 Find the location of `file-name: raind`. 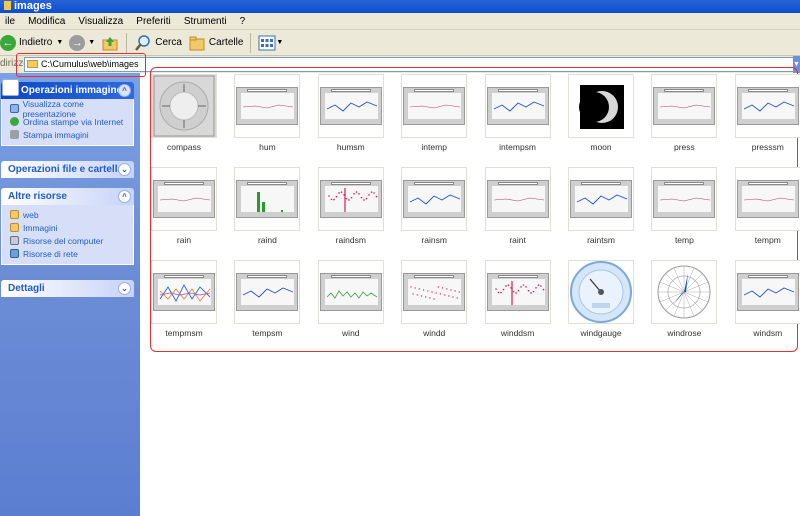

file-name: raind is located at coordinates (267, 240).